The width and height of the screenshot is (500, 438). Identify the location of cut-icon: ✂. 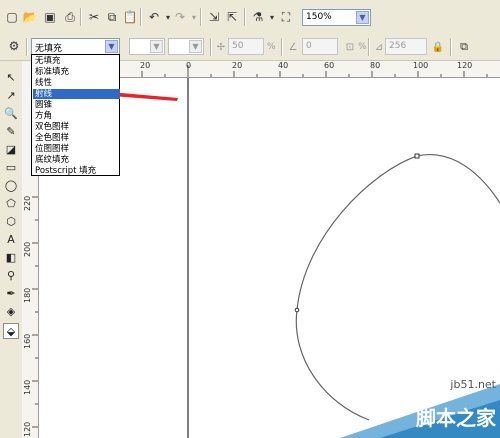
(94, 17).